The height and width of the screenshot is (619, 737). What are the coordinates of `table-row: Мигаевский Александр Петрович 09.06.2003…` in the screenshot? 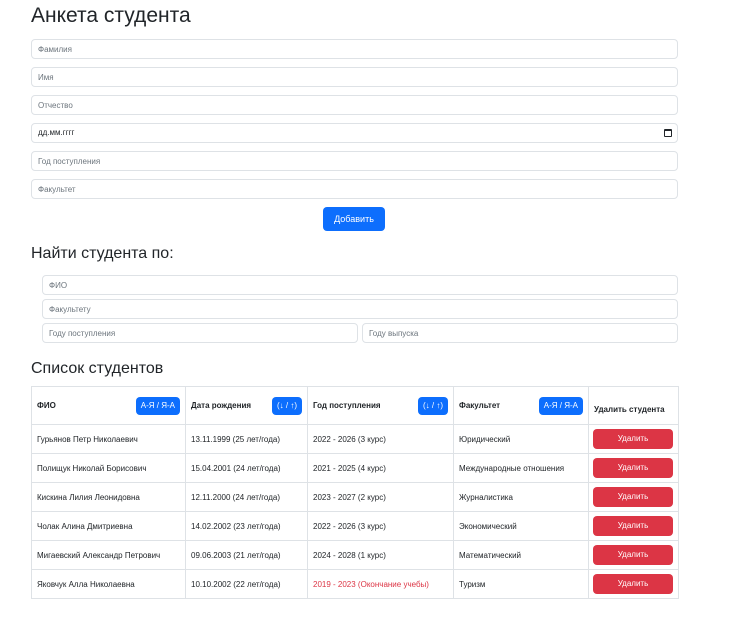 It's located at (355, 555).